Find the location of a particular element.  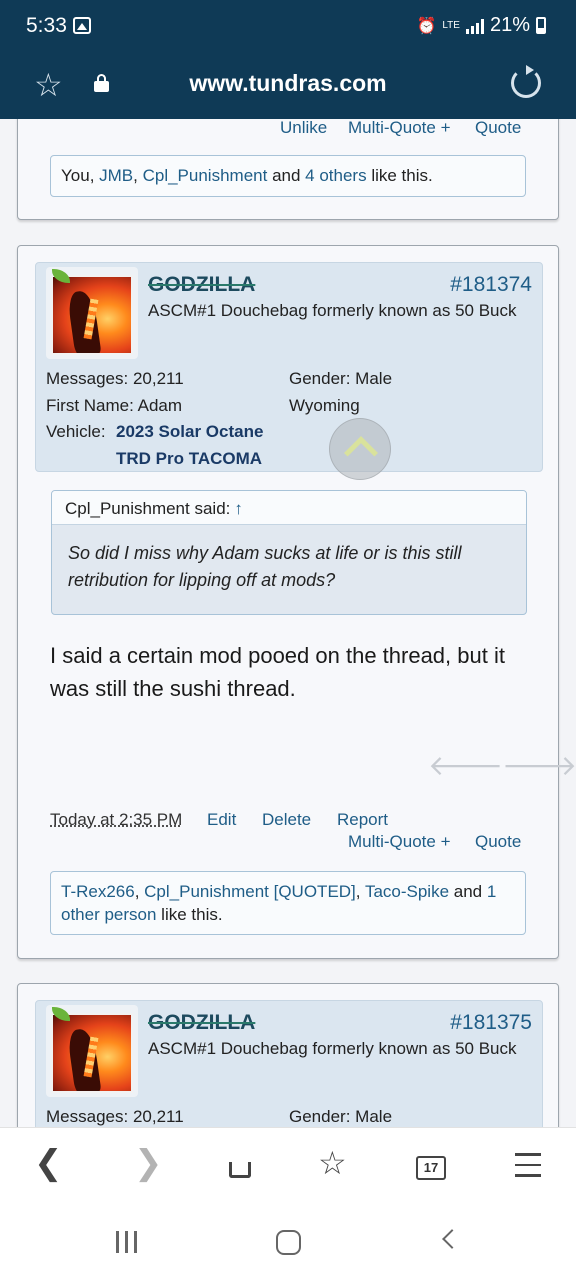

url-text: www.tundras.com is located at coordinates (288, 83).